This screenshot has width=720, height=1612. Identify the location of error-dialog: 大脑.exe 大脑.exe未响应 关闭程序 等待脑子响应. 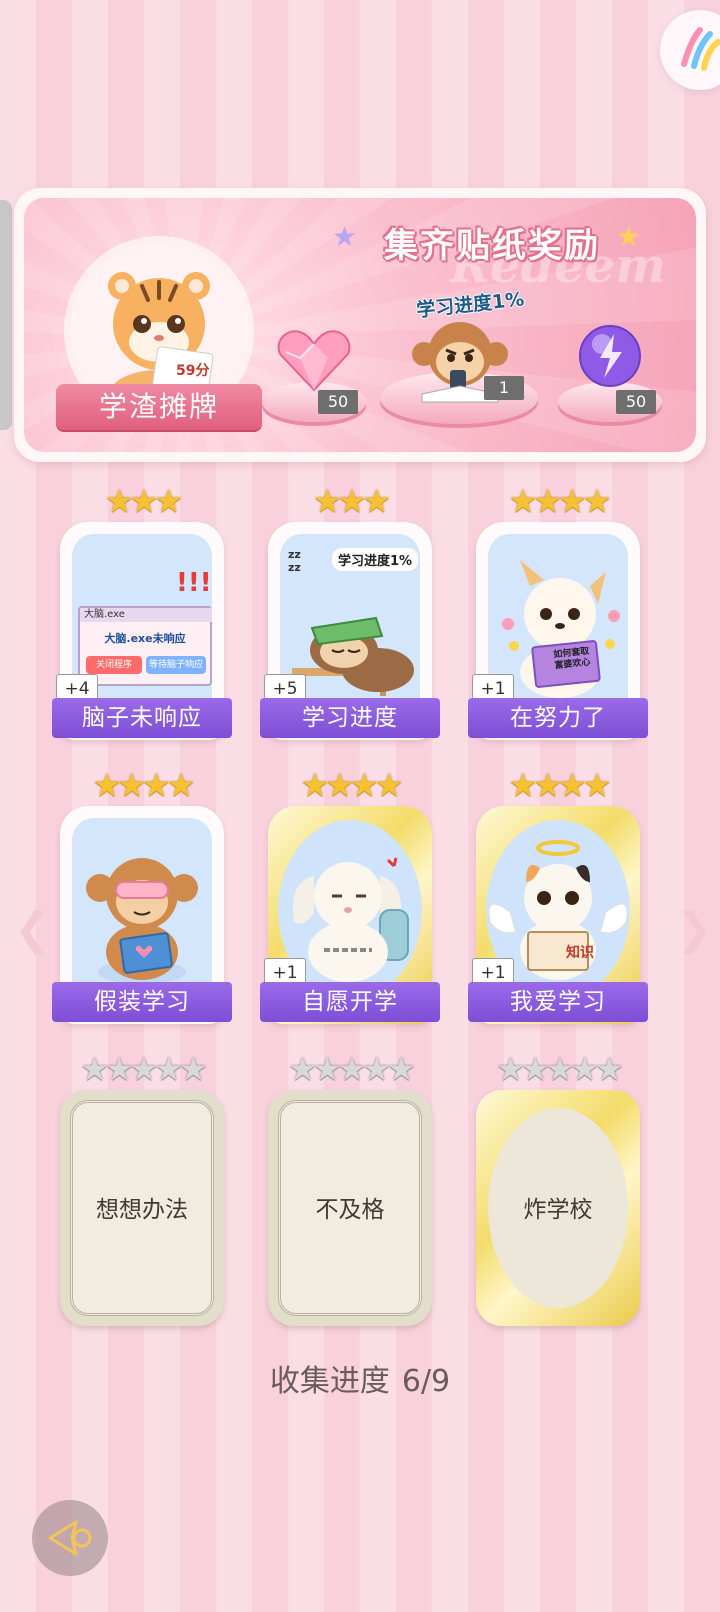
(145, 646).